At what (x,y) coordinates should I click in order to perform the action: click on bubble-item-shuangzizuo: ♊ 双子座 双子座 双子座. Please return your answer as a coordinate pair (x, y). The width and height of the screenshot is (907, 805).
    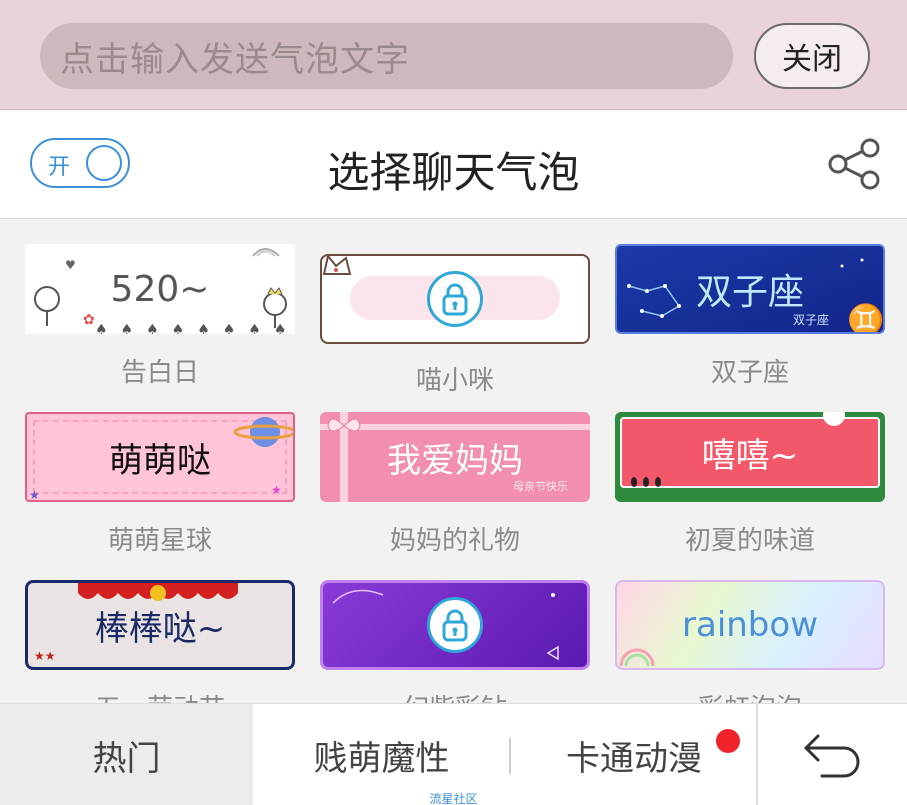
    Looking at the image, I should click on (750, 316).